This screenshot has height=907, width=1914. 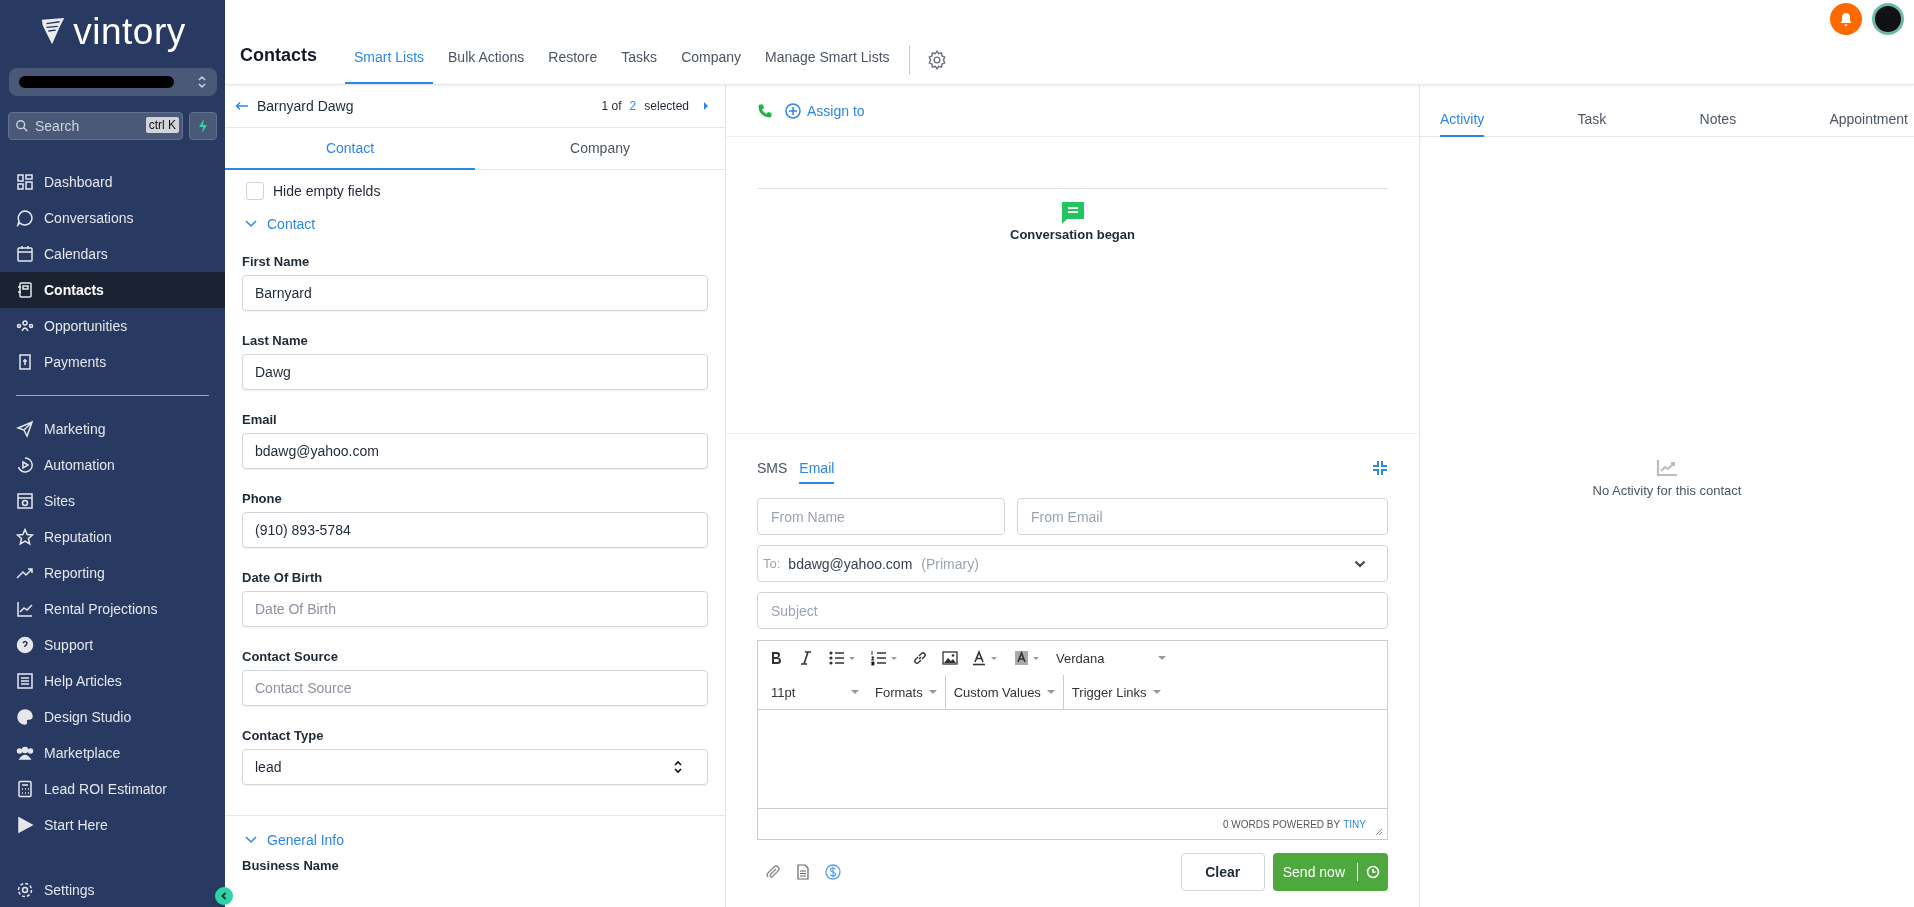 I want to click on section-toggle: General Info, so click(x=476, y=840).